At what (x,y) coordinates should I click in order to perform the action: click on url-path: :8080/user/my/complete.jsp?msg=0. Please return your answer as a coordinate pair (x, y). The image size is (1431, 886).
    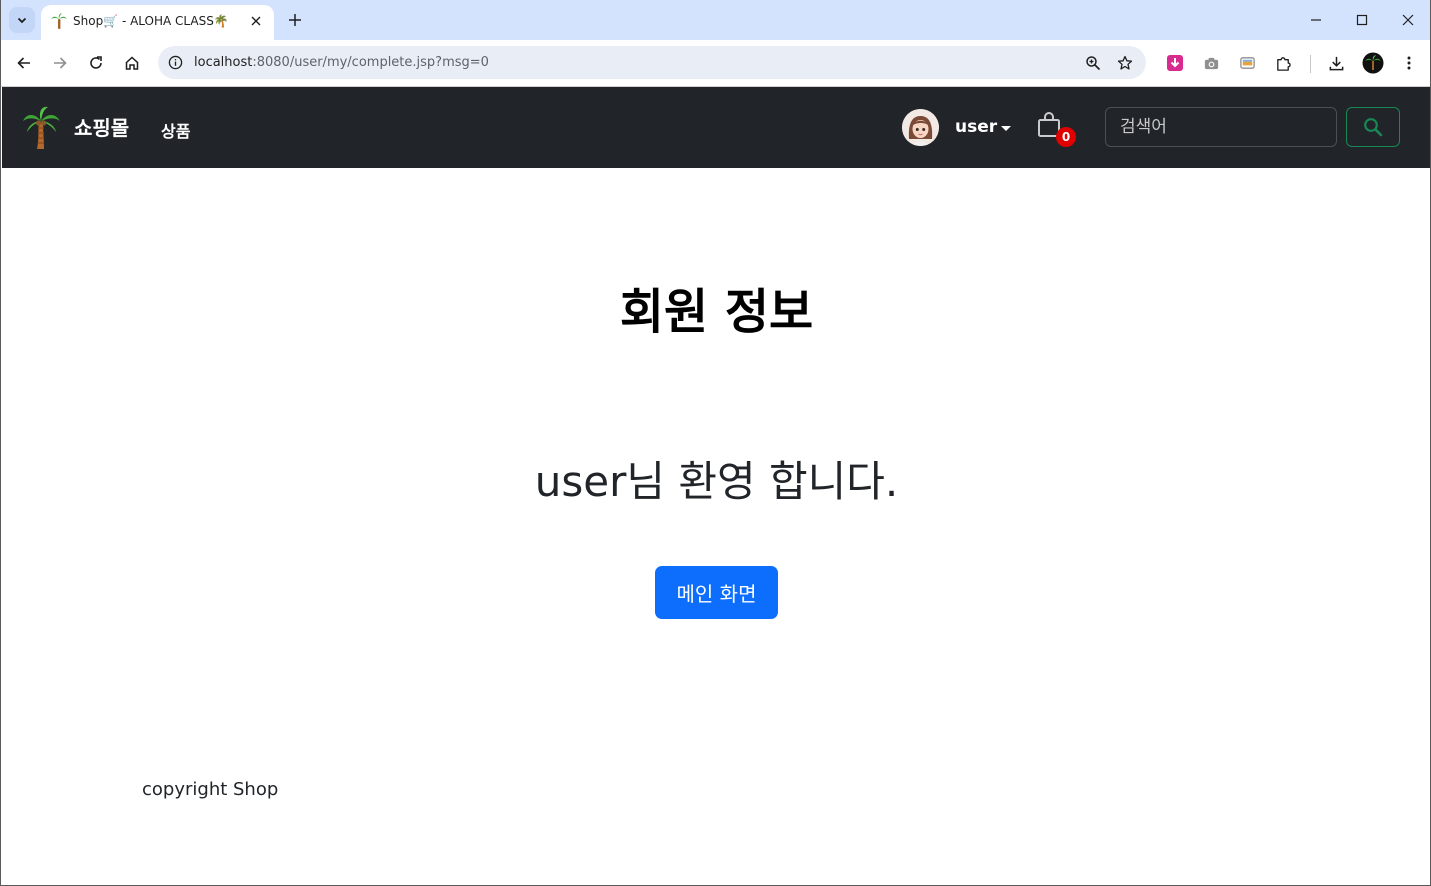
    Looking at the image, I should click on (370, 62).